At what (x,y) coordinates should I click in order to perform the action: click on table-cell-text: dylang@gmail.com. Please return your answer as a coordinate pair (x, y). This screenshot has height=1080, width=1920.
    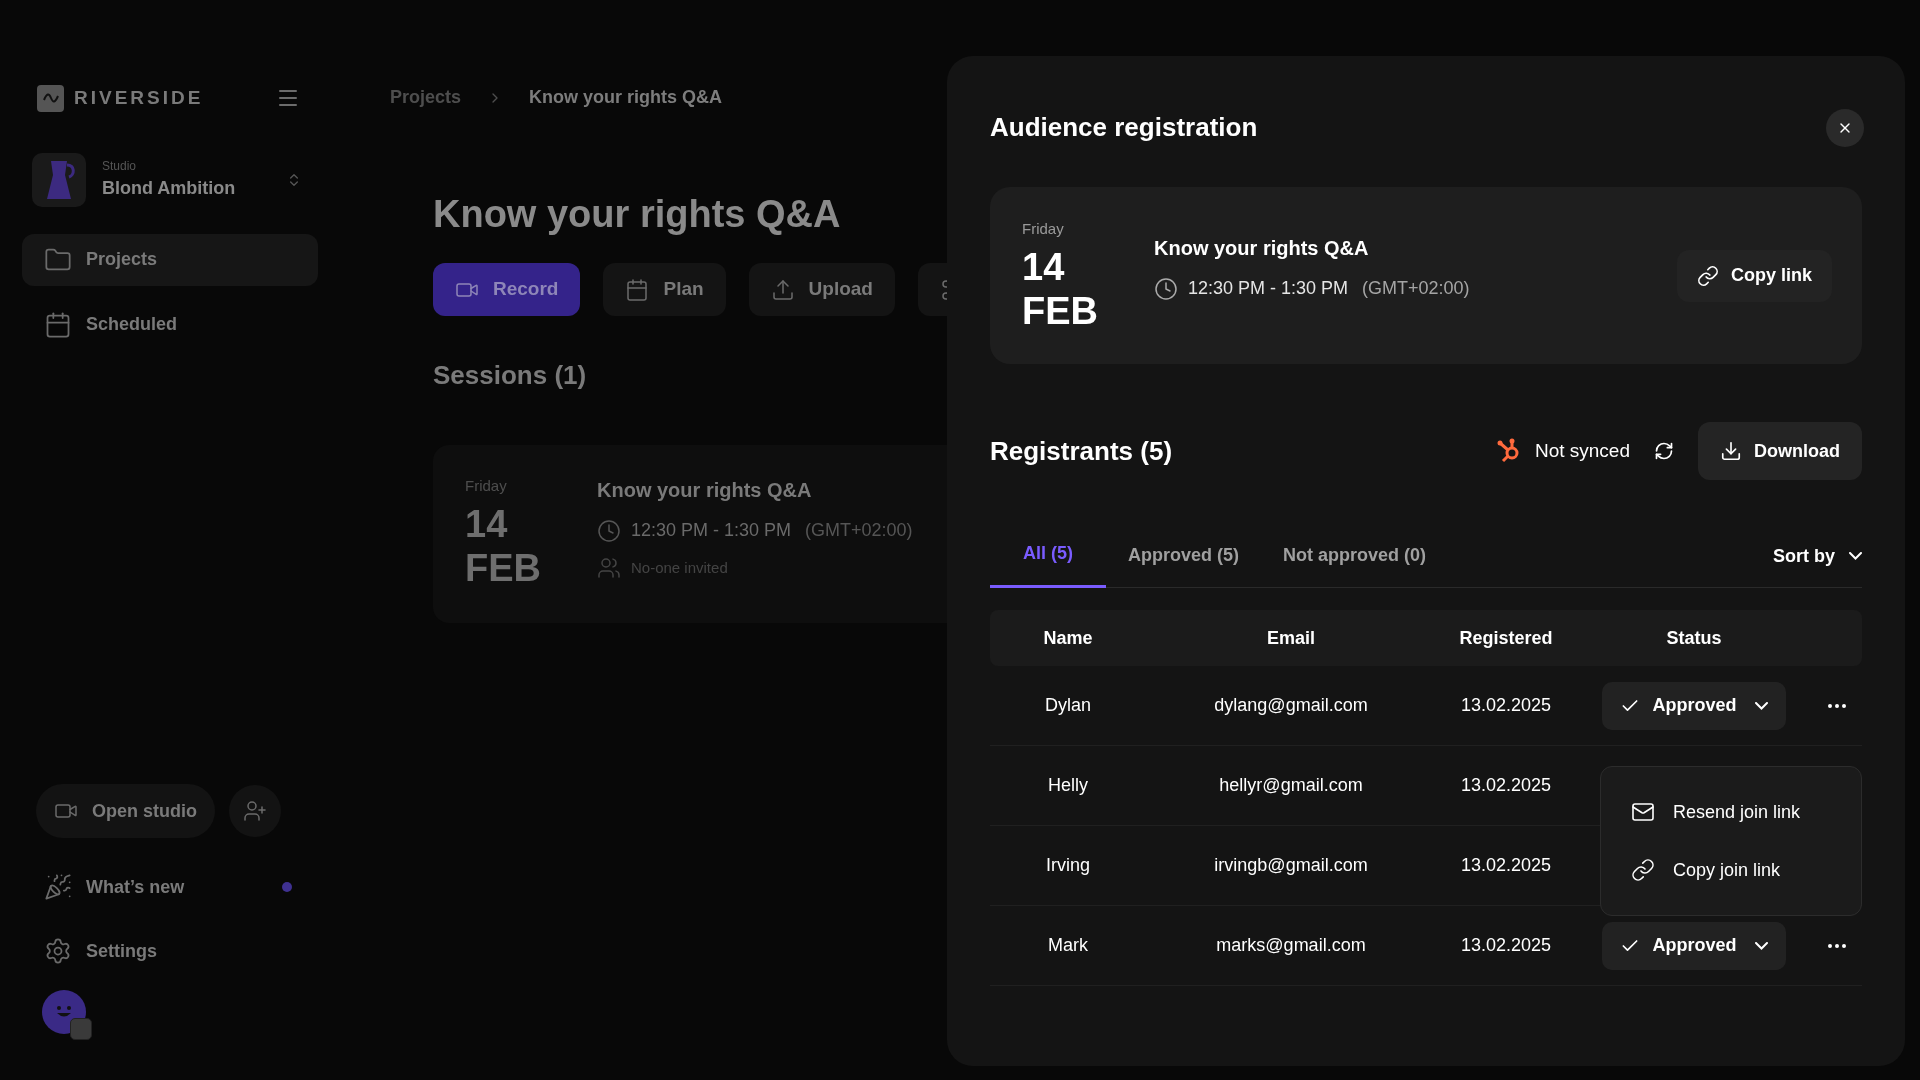
    Looking at the image, I should click on (1291, 705).